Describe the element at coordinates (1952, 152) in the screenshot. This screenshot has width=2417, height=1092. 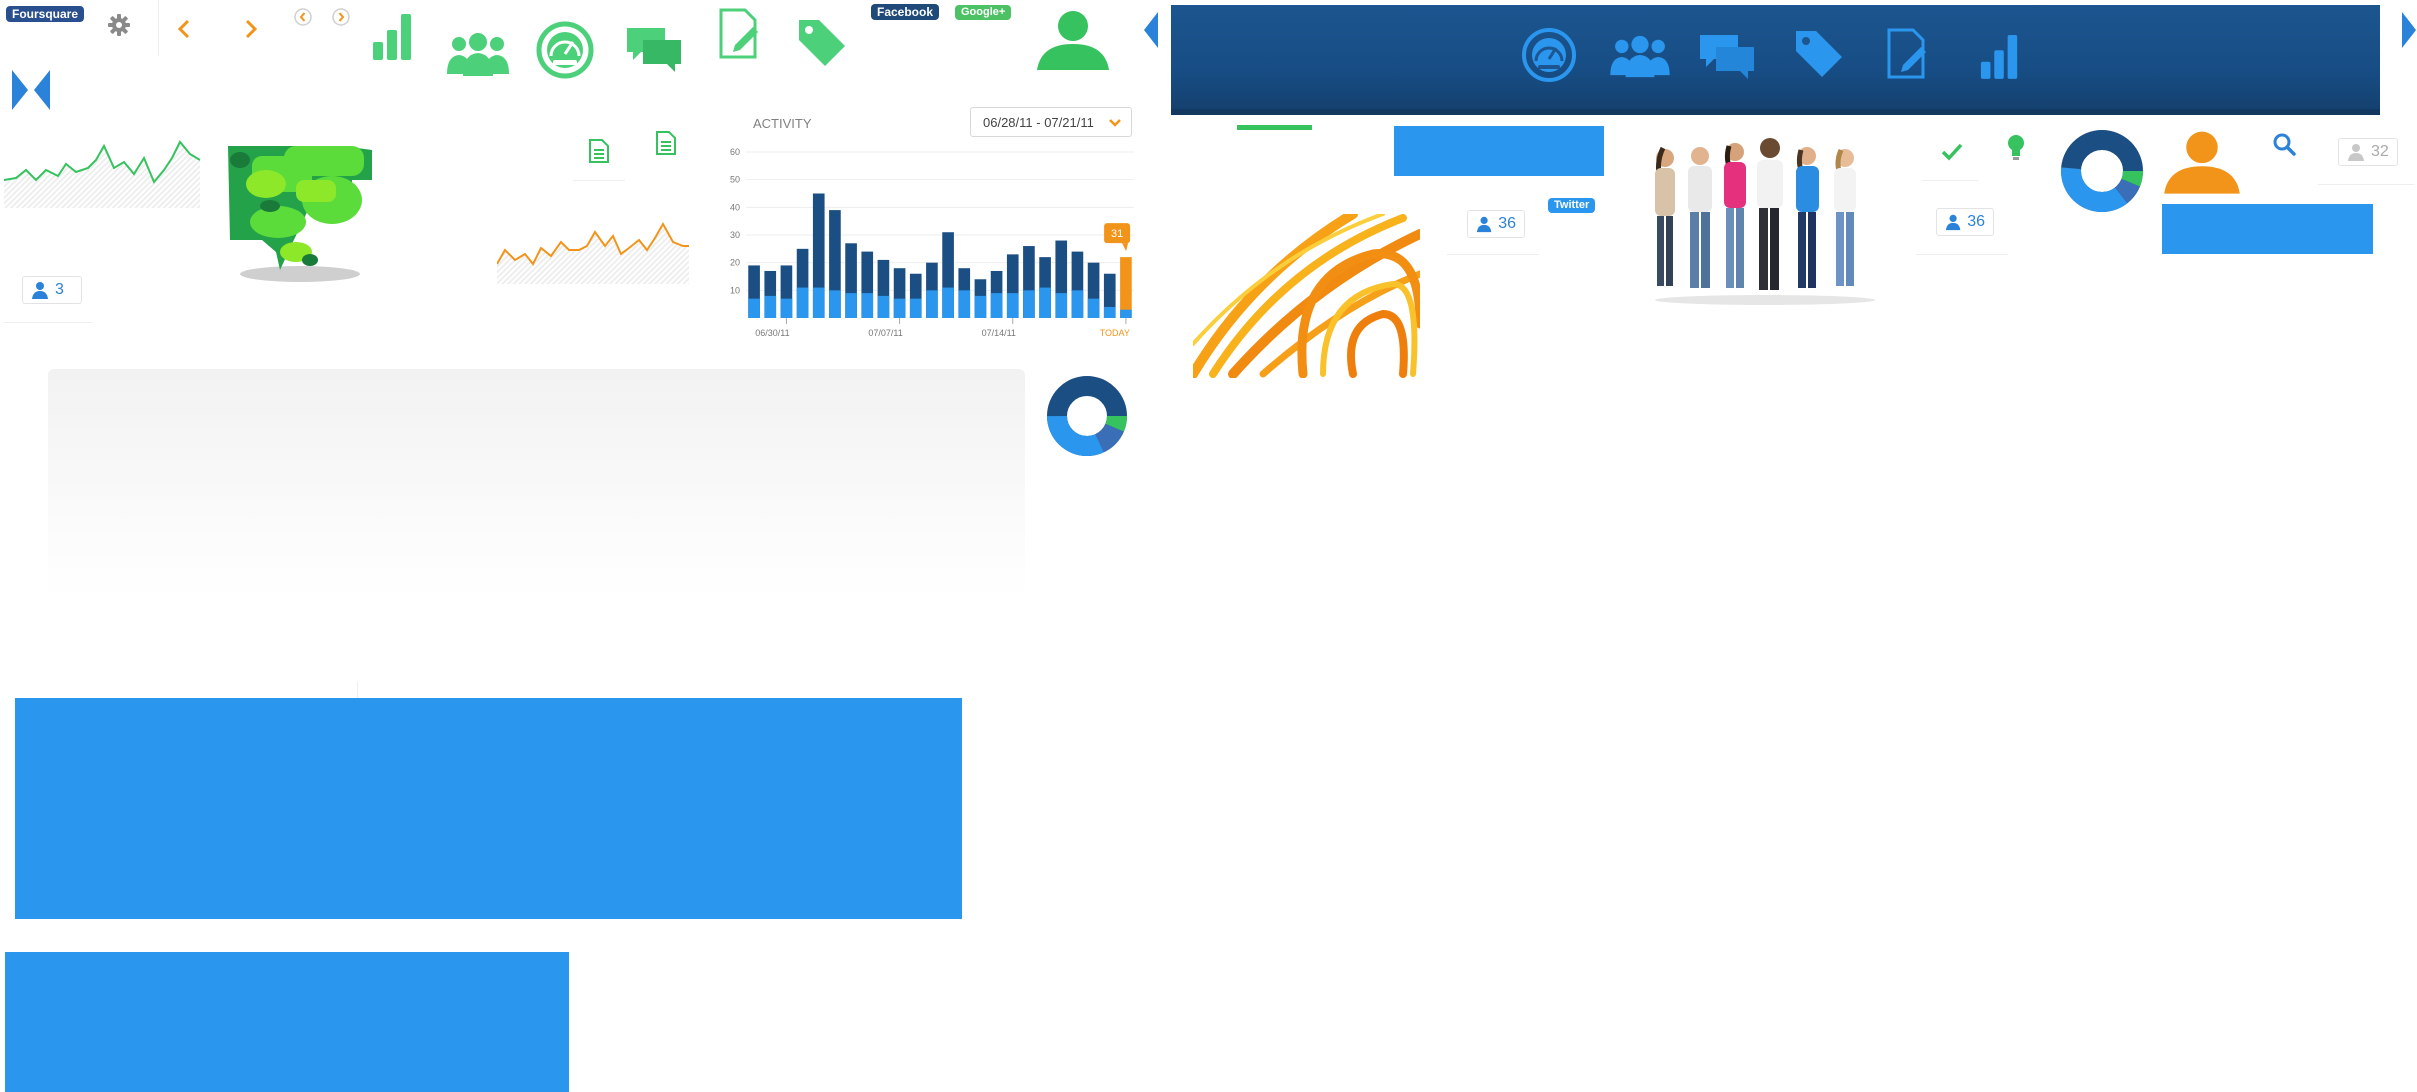
I see `checkmark-icon` at that location.